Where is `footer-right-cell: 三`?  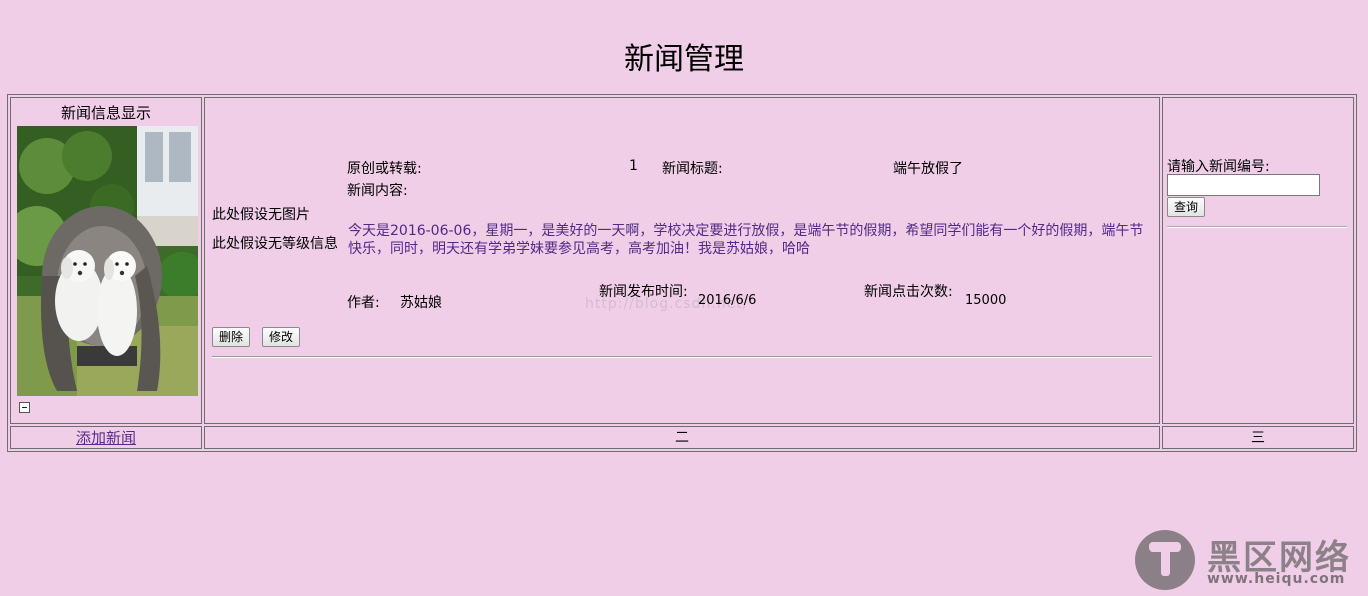 footer-right-cell: 三 is located at coordinates (1258, 437).